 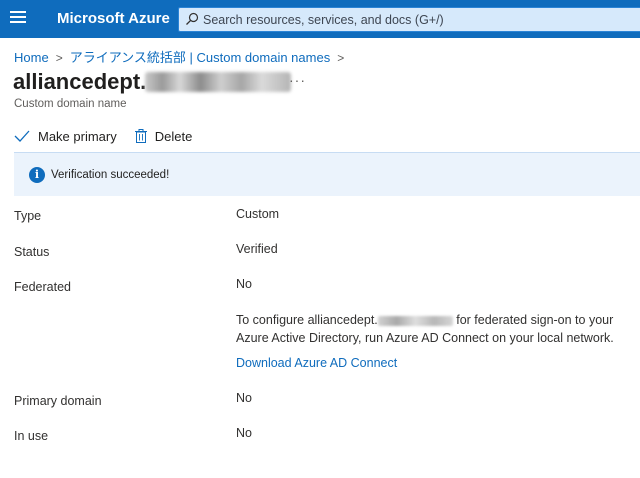 I want to click on in-use-label: In use, so click(x=31, y=436).